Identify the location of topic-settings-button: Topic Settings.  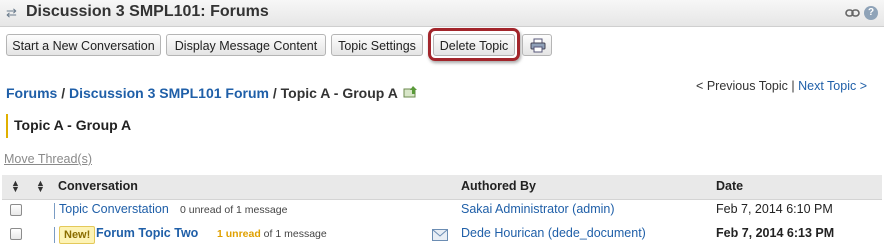
(377, 45).